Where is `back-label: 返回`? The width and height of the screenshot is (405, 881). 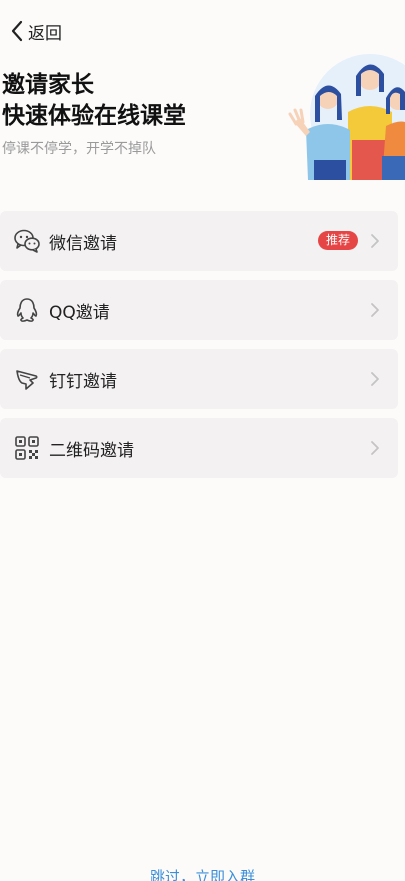 back-label: 返回 is located at coordinates (45, 33).